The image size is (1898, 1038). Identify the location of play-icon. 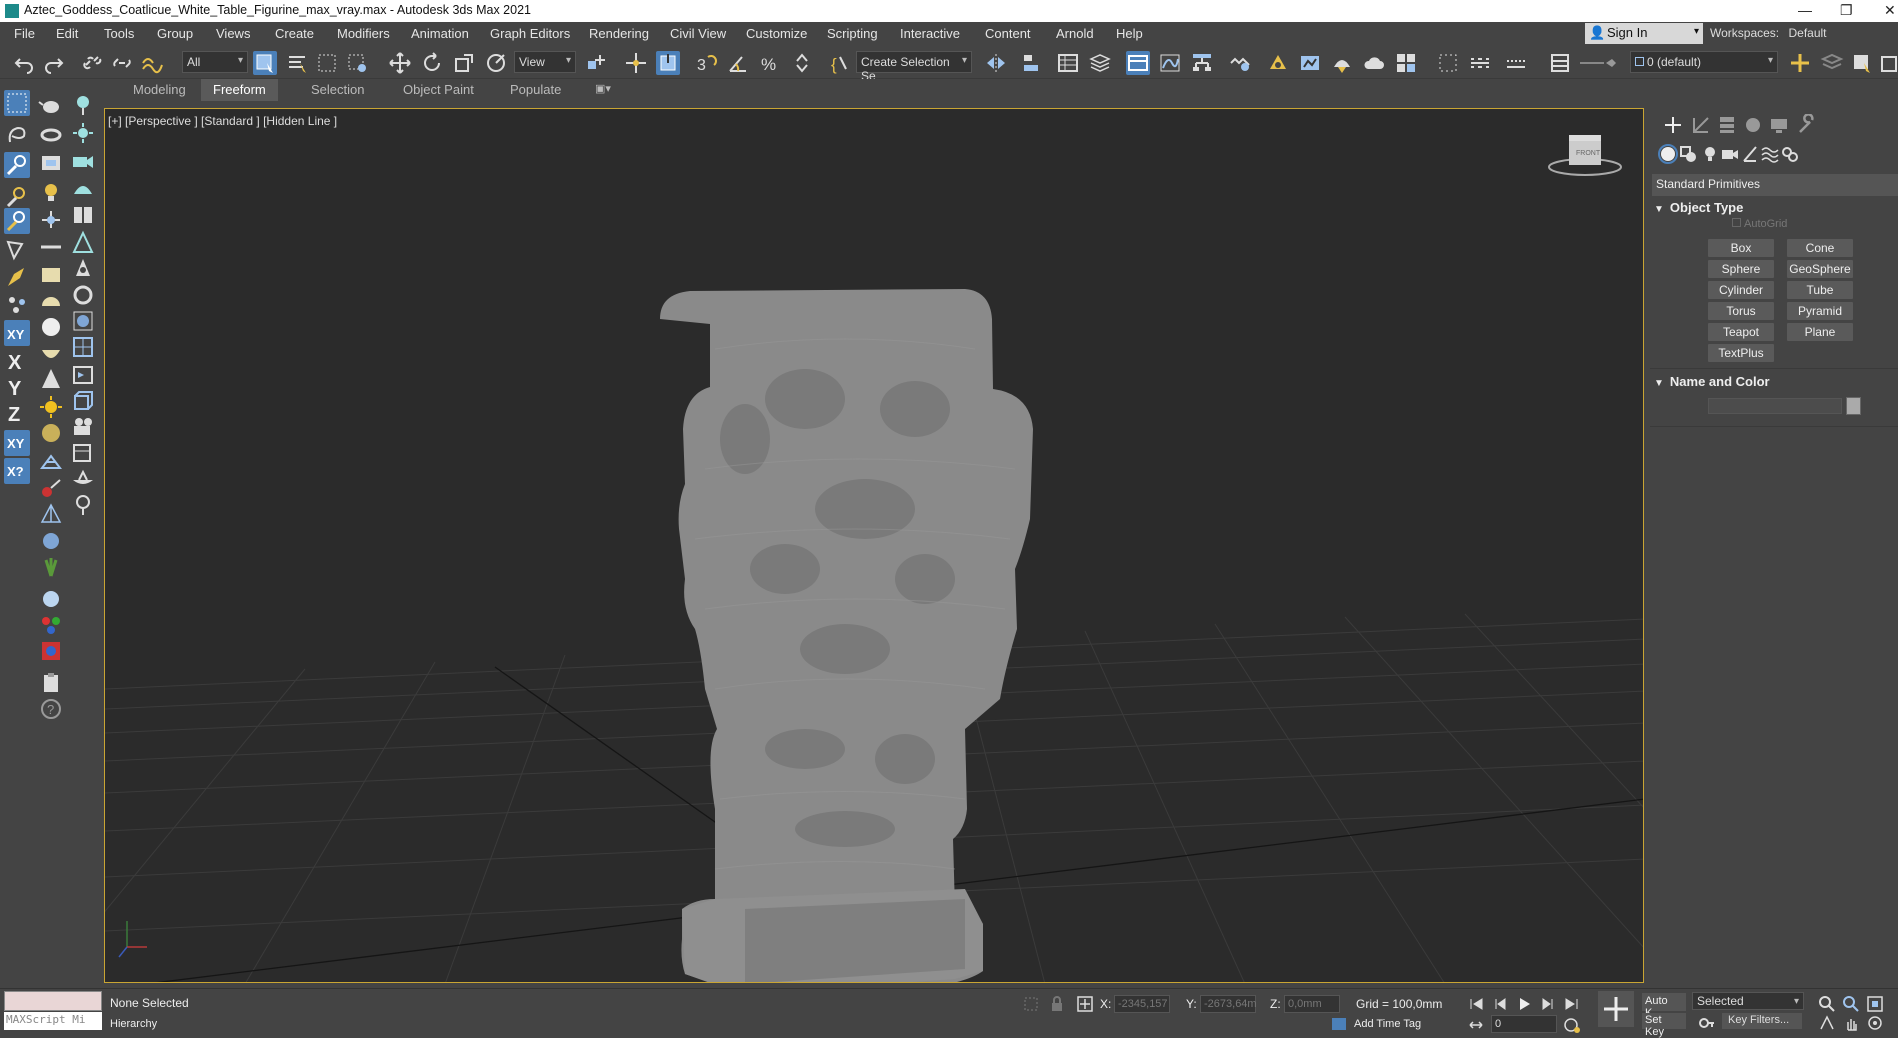
(1524, 1004).